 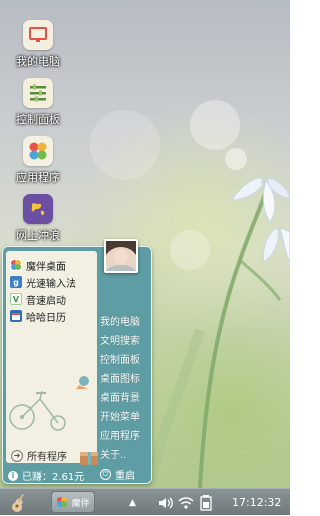 I want to click on restart-label: 重启, so click(x=125, y=476).